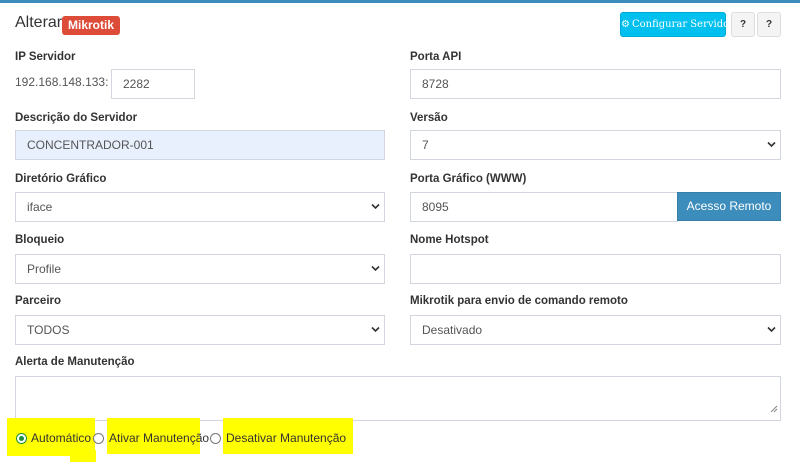 The width and height of the screenshot is (800, 464). What do you see at coordinates (61, 179) in the screenshot?
I see `diretorio-label: Diretório Gráfico` at bounding box center [61, 179].